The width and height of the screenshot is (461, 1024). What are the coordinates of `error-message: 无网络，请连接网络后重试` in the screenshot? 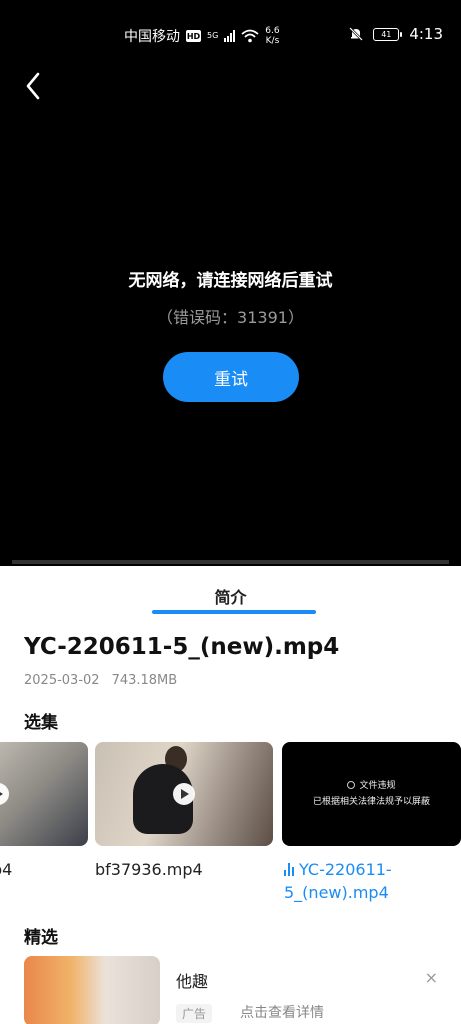 It's located at (230, 281).